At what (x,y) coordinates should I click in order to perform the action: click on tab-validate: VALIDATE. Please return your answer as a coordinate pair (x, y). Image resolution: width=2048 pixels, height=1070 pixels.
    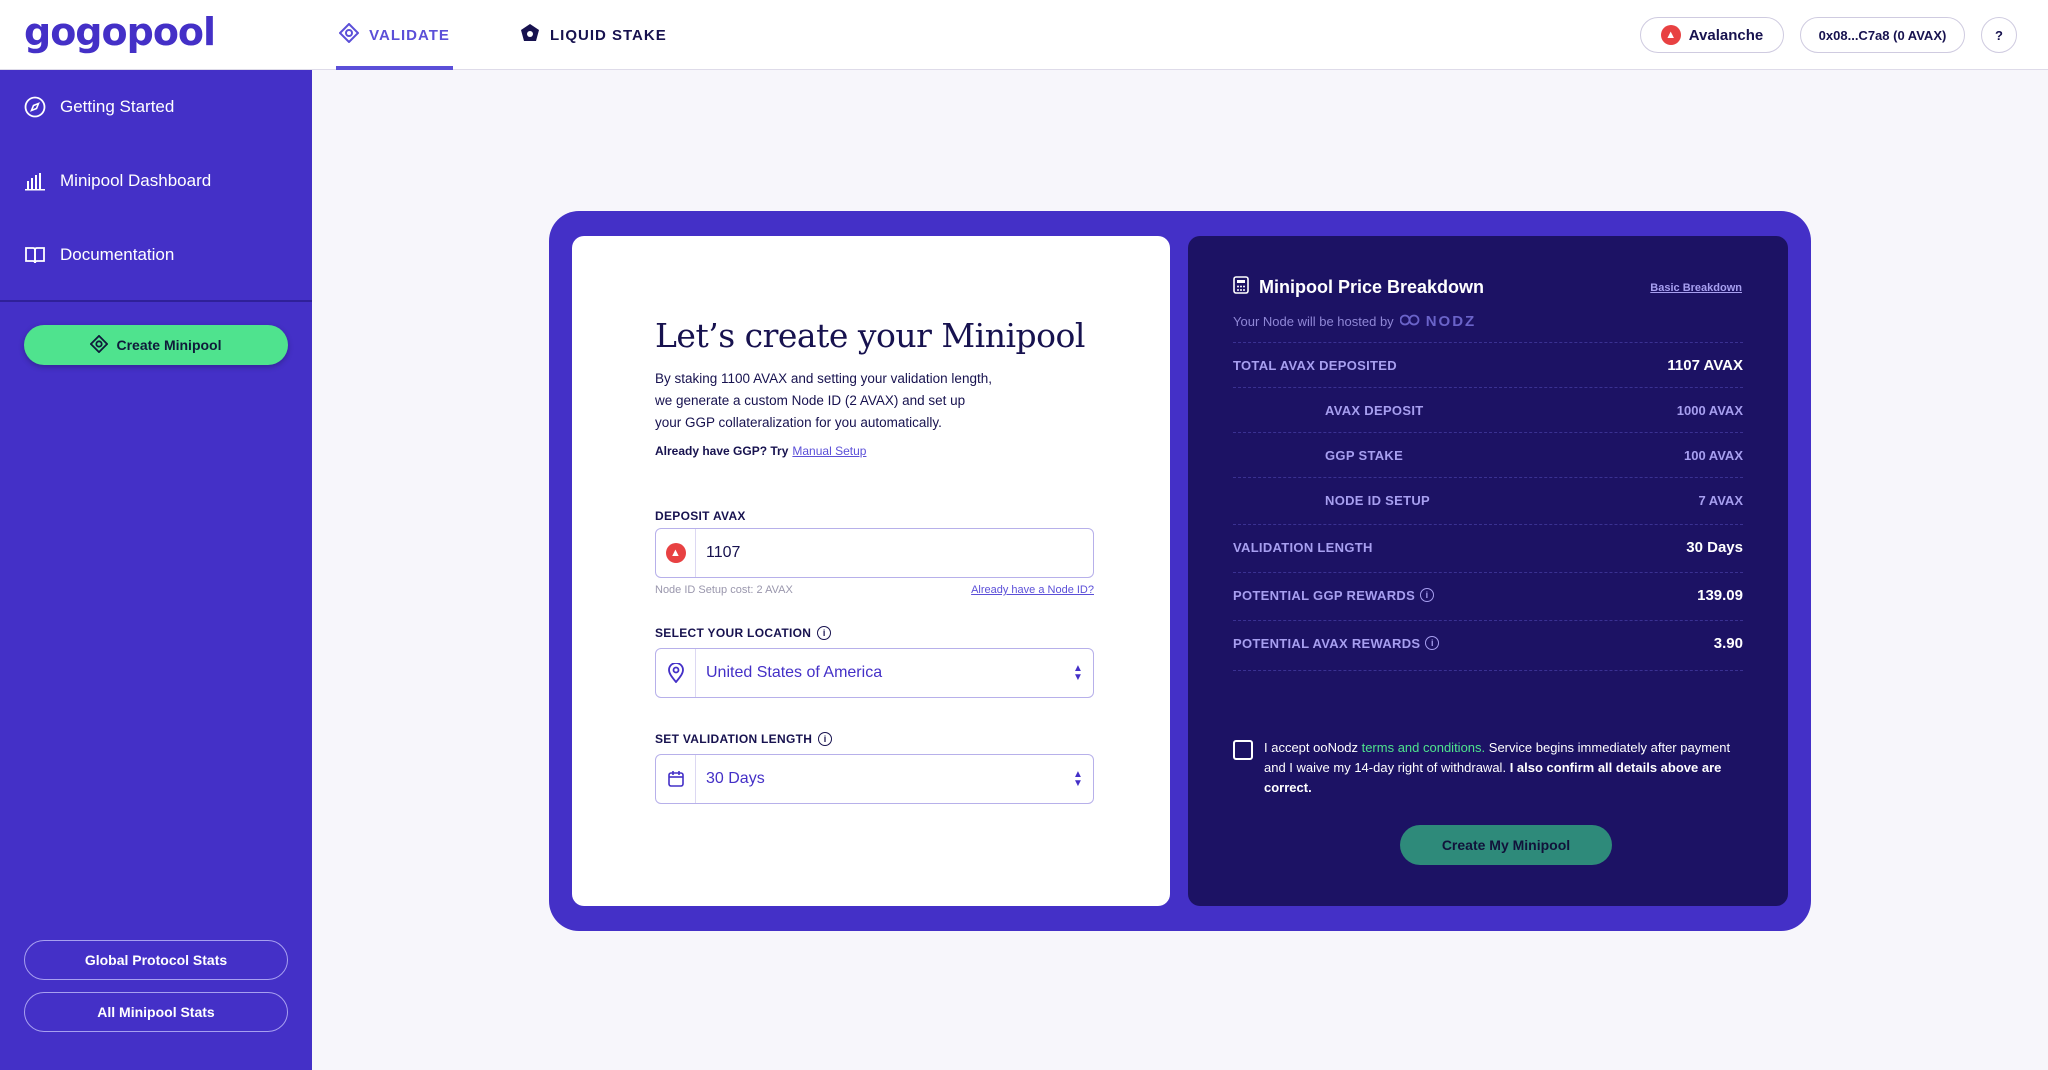
    Looking at the image, I should click on (394, 35).